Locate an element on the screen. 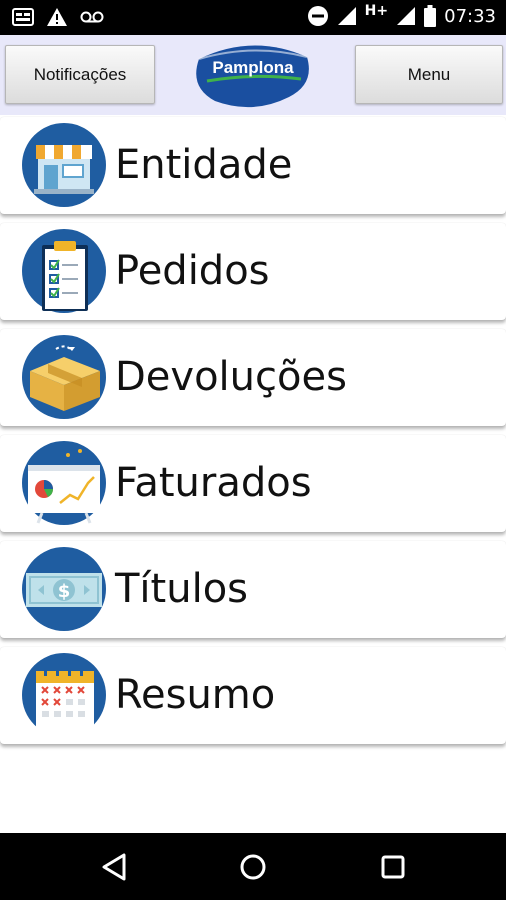 The image size is (506, 900). voicemail-icon is located at coordinates (92, 17).